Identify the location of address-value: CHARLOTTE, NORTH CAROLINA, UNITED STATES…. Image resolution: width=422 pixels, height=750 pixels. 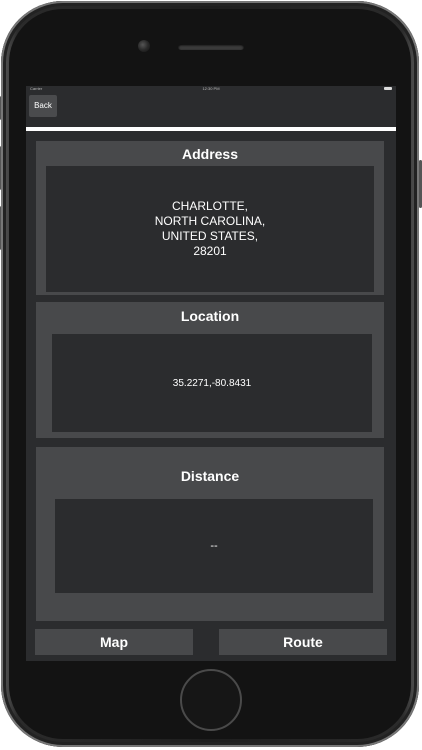
(210, 228).